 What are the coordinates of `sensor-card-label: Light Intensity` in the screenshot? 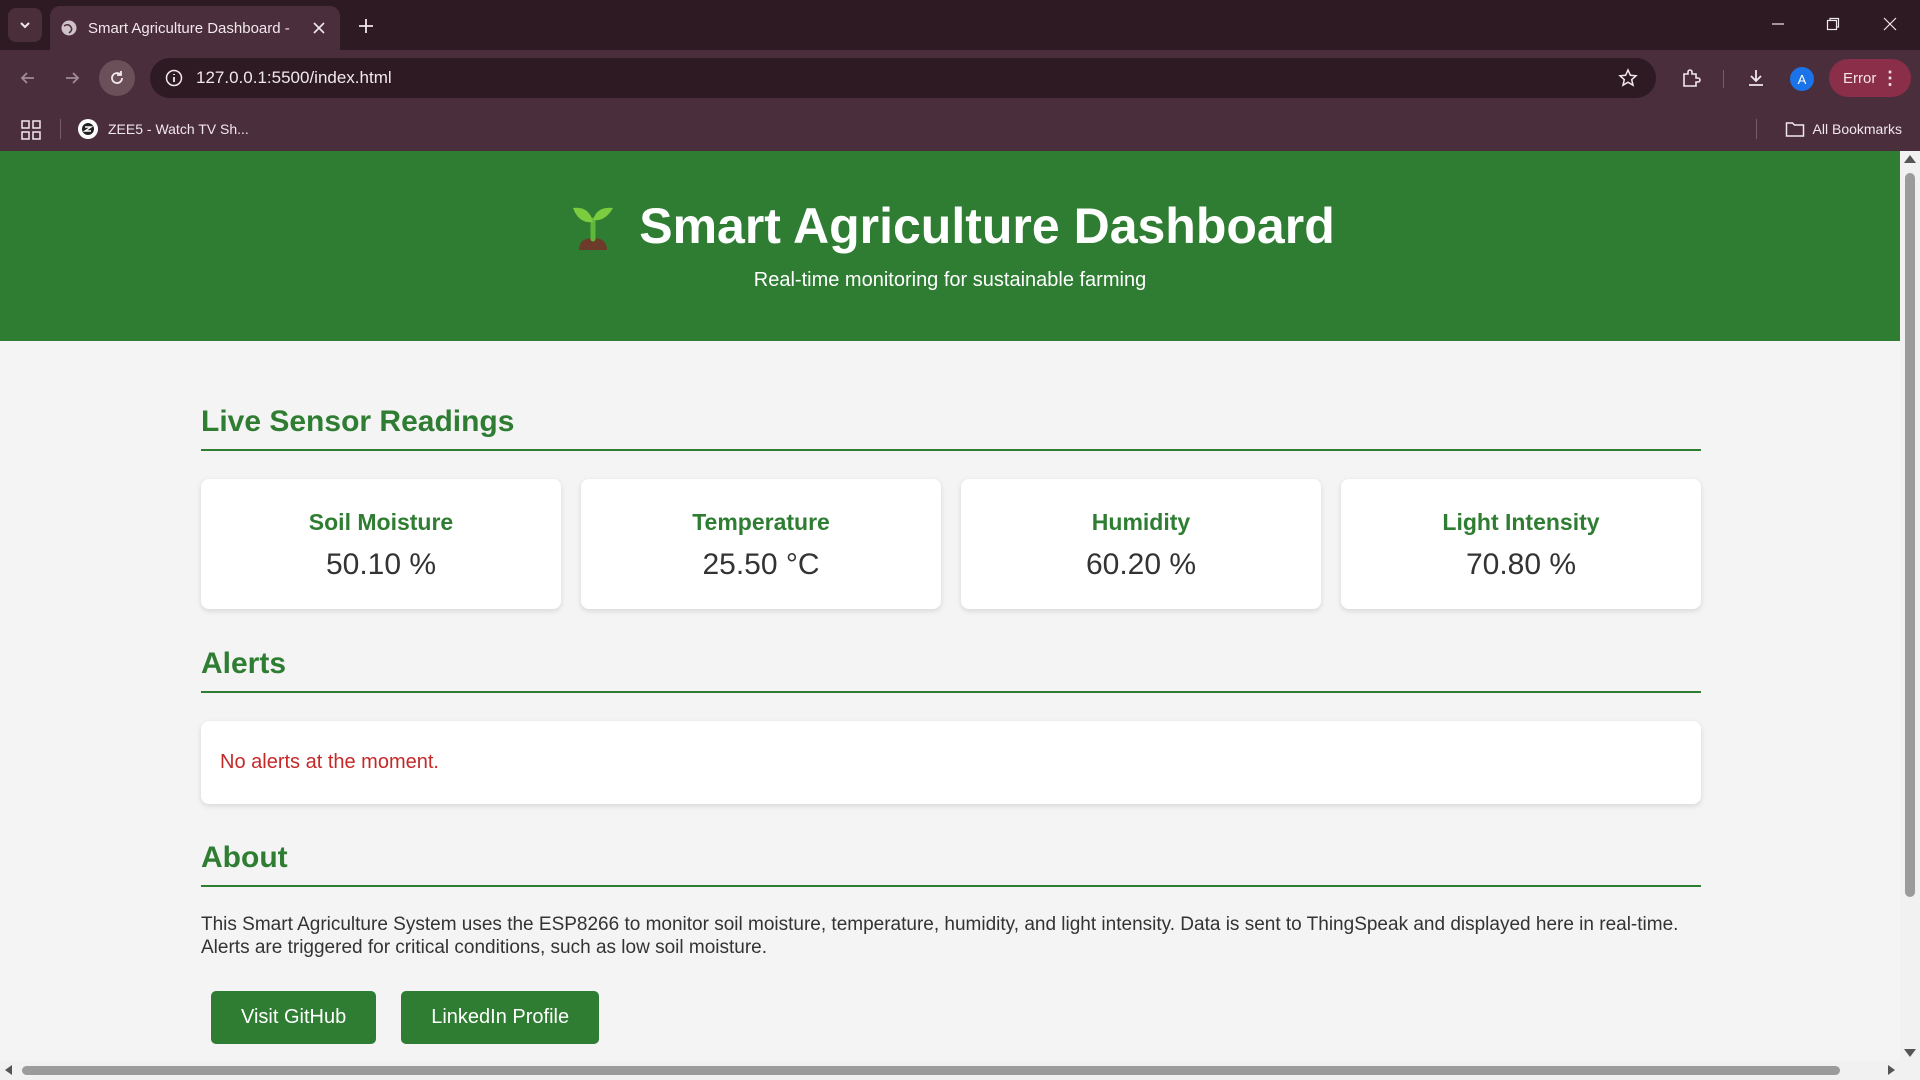 It's located at (1521, 522).